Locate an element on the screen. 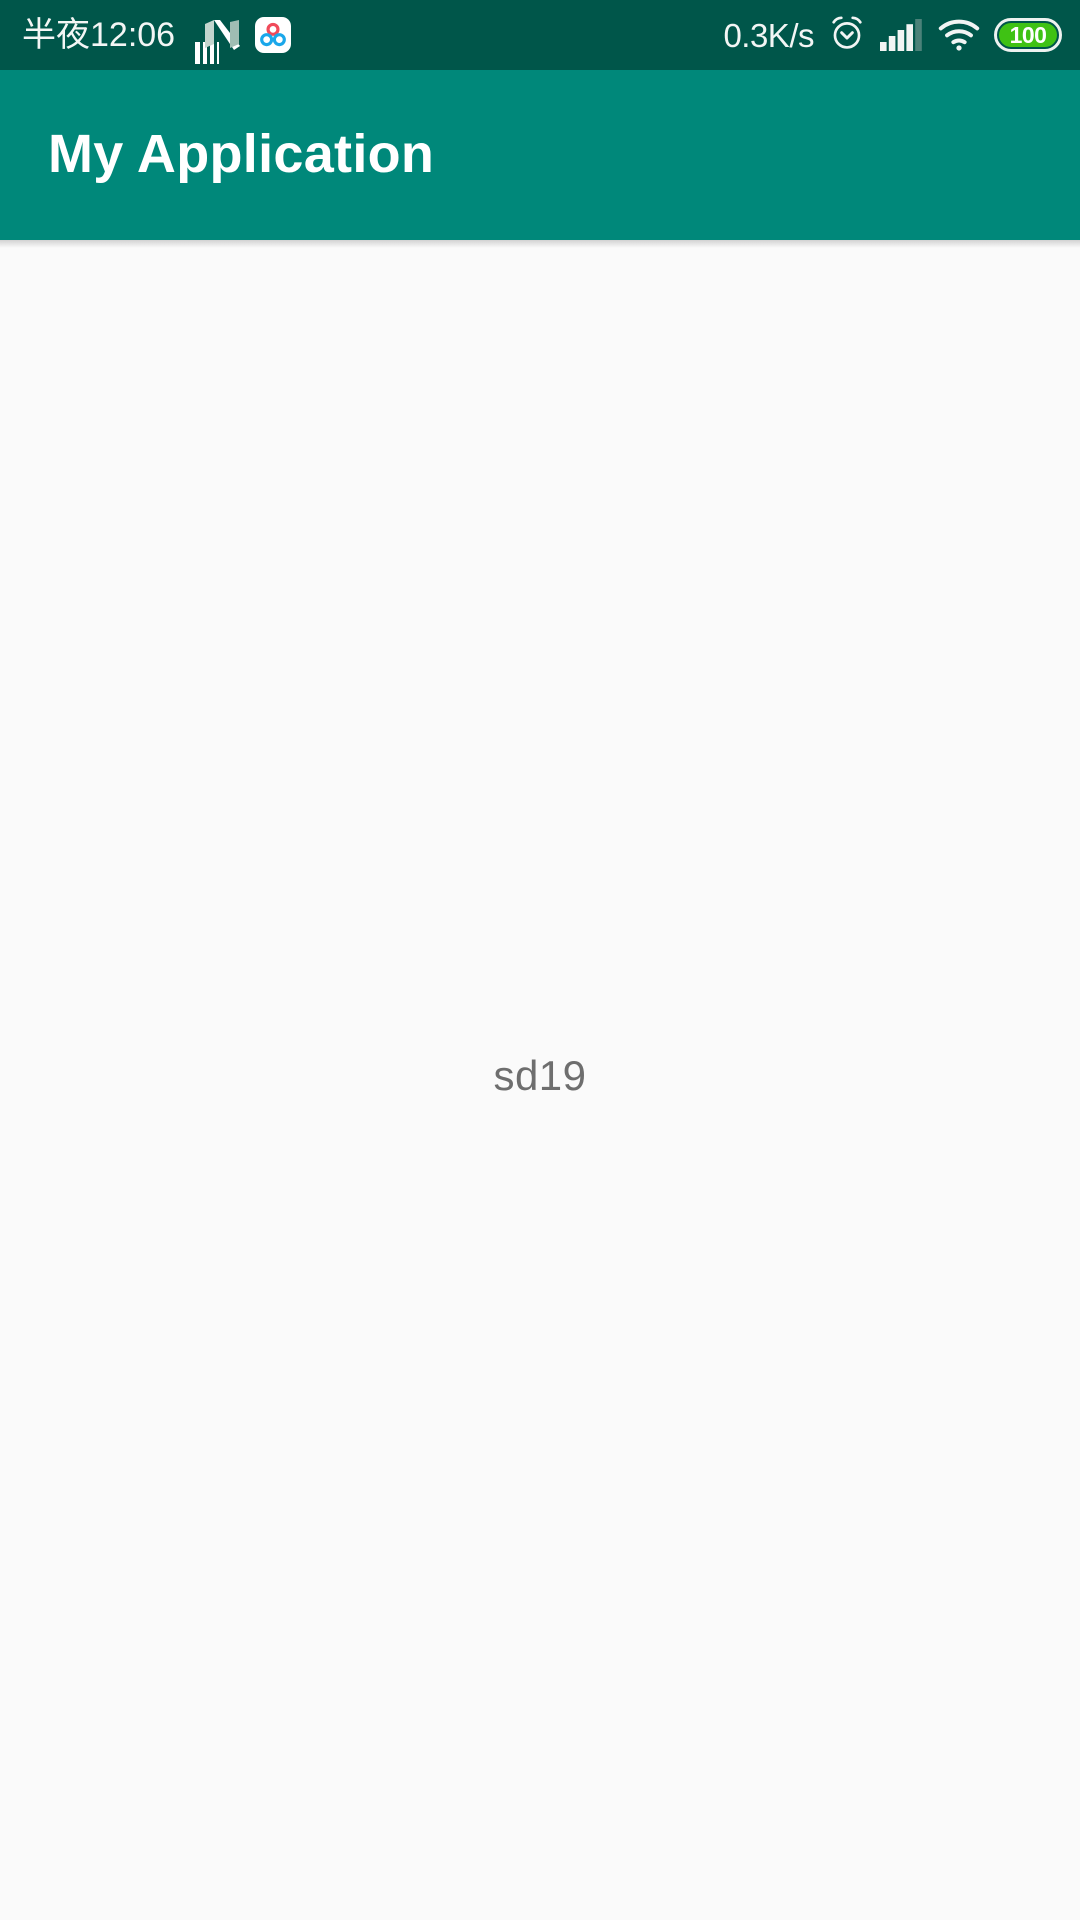 The height and width of the screenshot is (1920, 1080). center-message-text: sd19 is located at coordinates (540, 1075).